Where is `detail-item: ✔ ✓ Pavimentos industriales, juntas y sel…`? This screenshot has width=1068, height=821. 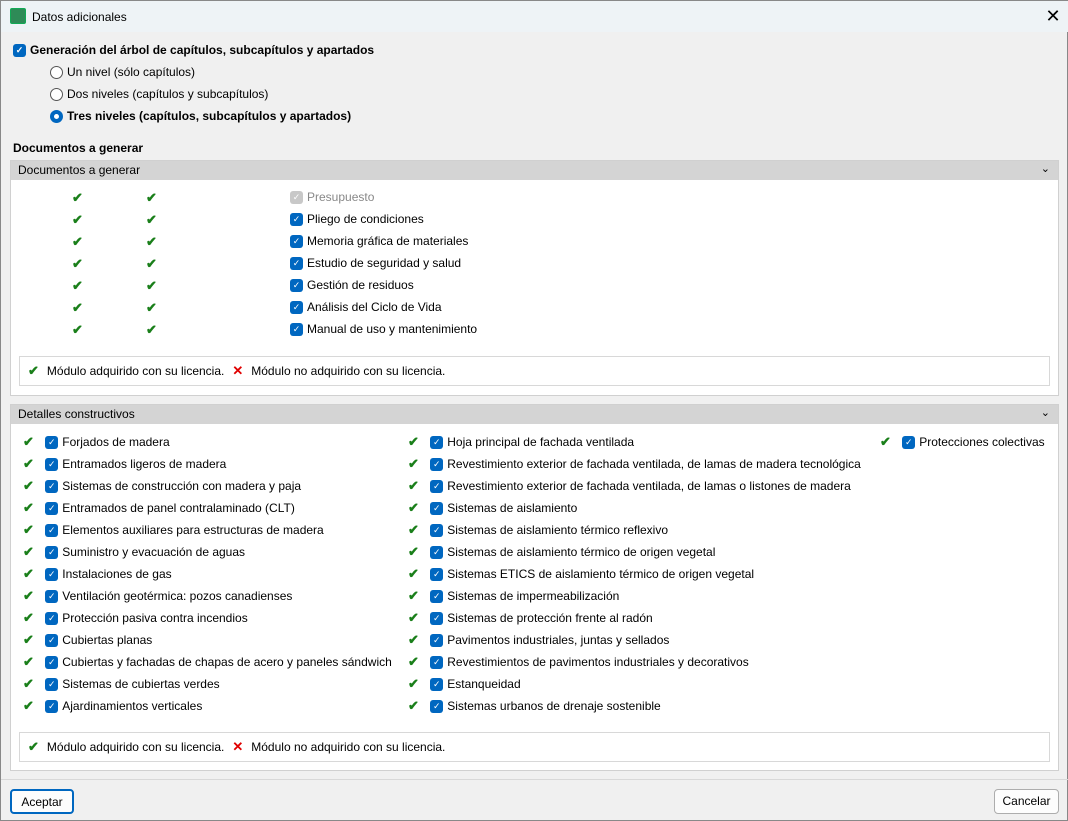
detail-item: ✔ ✓ Pavimentos industriales, juntas y sel… is located at coordinates (538, 640).